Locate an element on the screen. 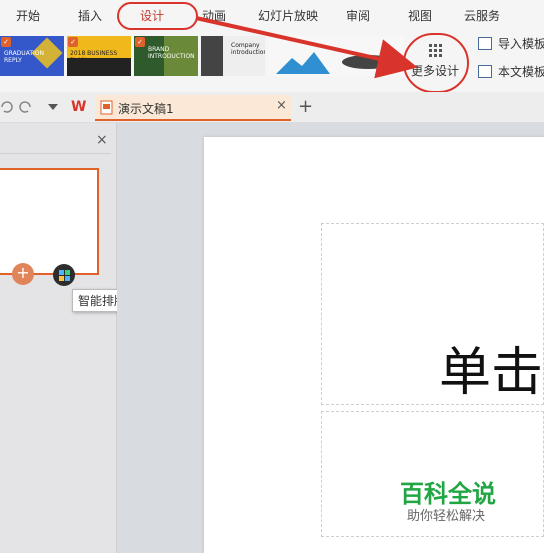  new-tab-icon: + is located at coordinates (305, 106).